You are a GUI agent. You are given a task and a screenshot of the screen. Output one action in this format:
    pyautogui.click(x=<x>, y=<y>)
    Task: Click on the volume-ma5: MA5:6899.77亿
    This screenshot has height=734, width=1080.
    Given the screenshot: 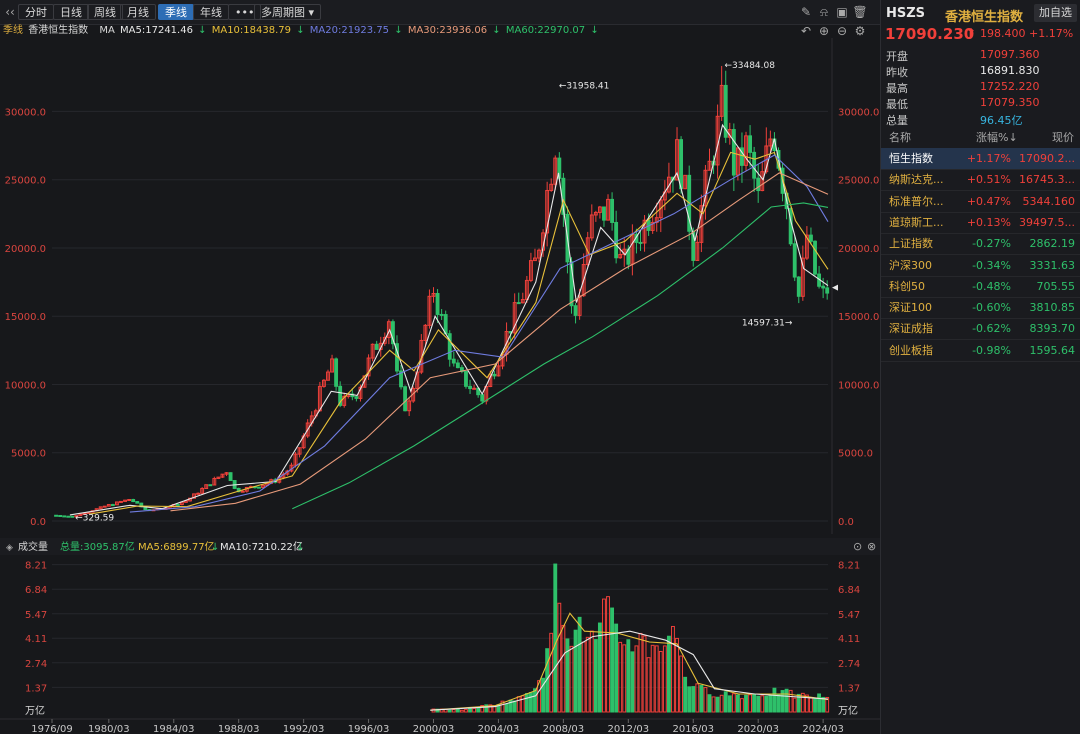 What is the action you would take?
    pyautogui.click(x=176, y=546)
    